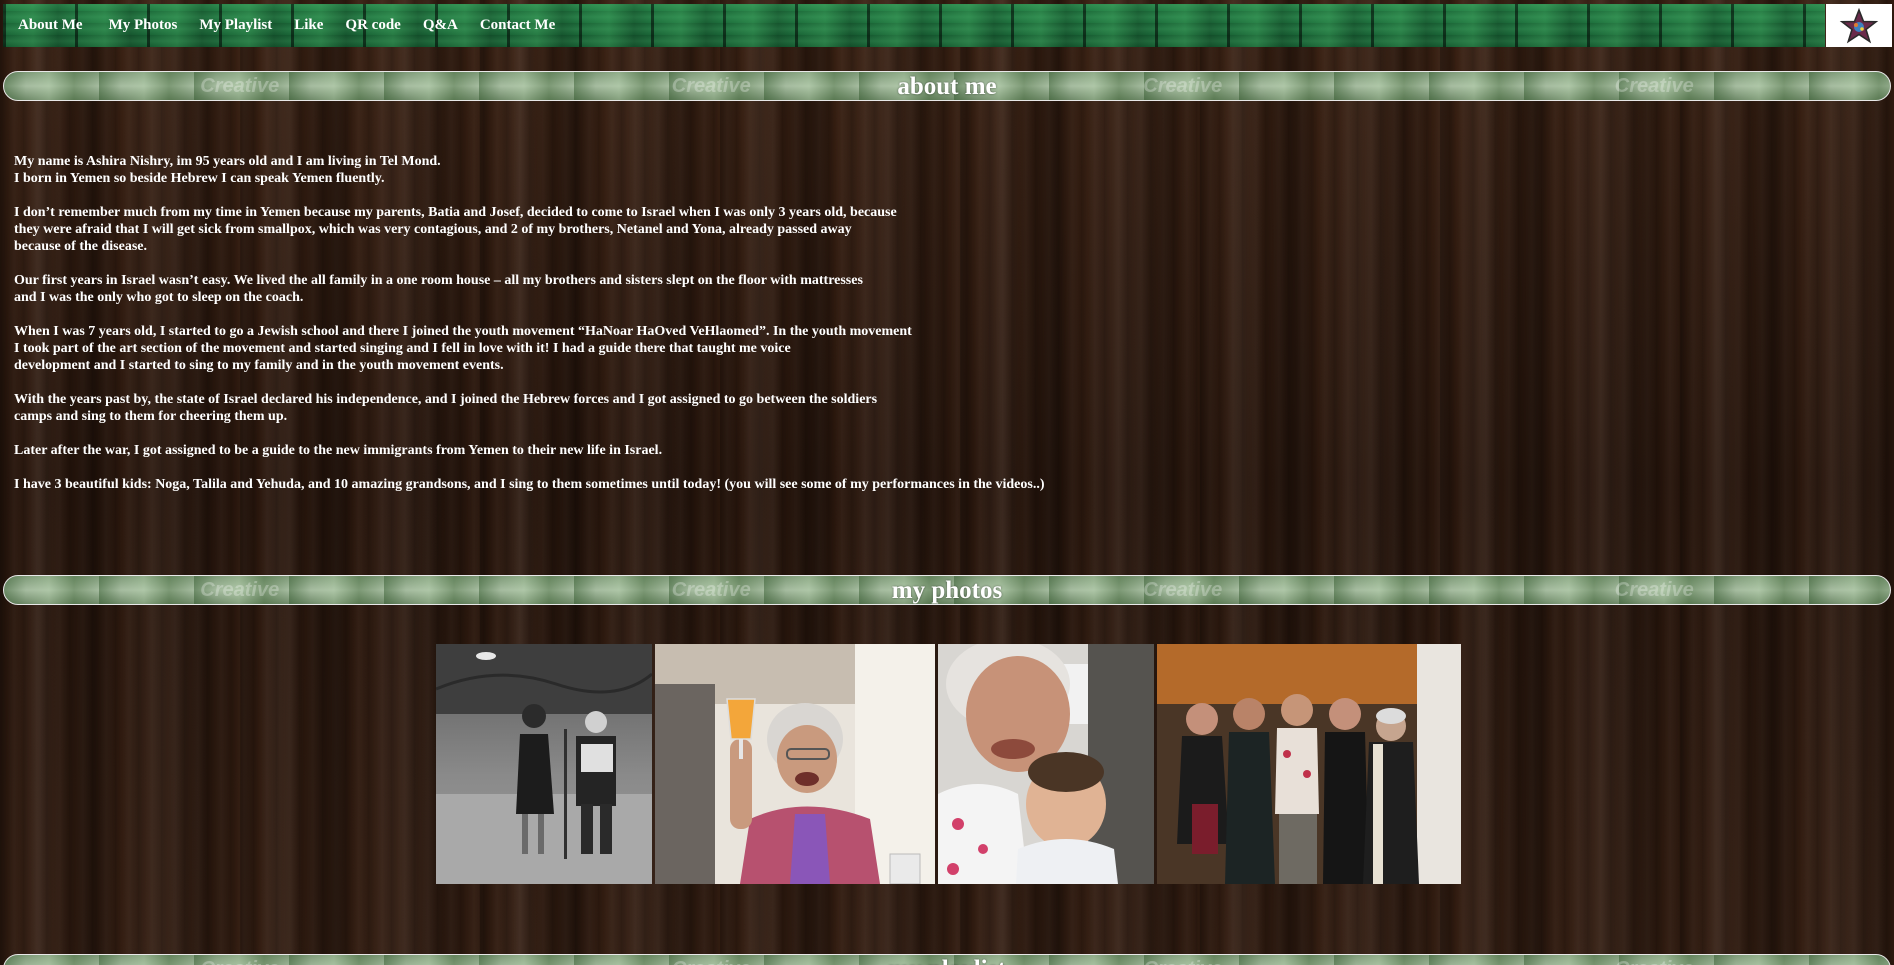 The height and width of the screenshot is (965, 1894). What do you see at coordinates (517, 25) in the screenshot?
I see `nav-contact-me: Contact Me` at bounding box center [517, 25].